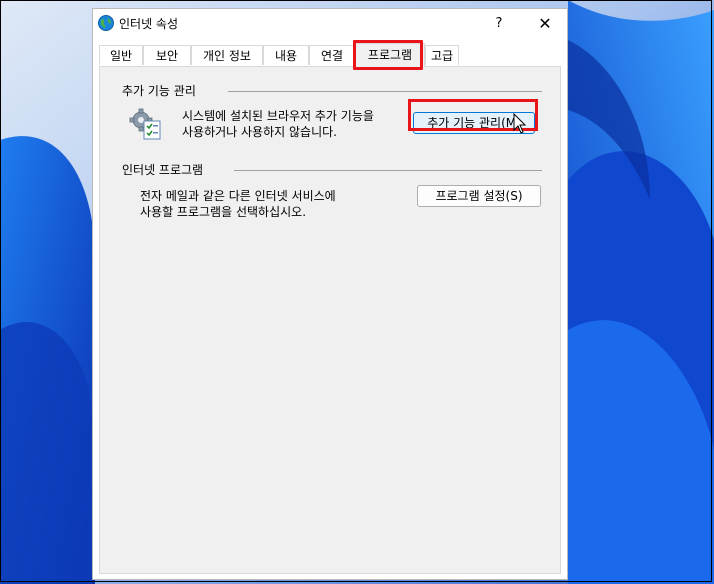 The image size is (714, 584). Describe the element at coordinates (499, 24) in the screenshot. I see `help-button: ?` at that location.